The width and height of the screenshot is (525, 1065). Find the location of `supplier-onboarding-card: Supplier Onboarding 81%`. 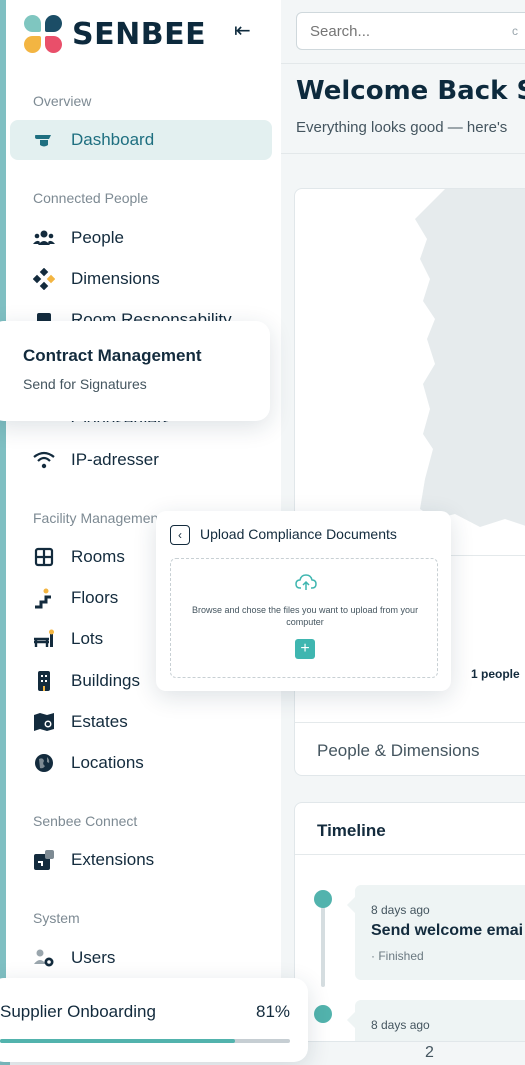

supplier-onboarding-card: Supplier Onboarding 81% is located at coordinates (154, 1020).